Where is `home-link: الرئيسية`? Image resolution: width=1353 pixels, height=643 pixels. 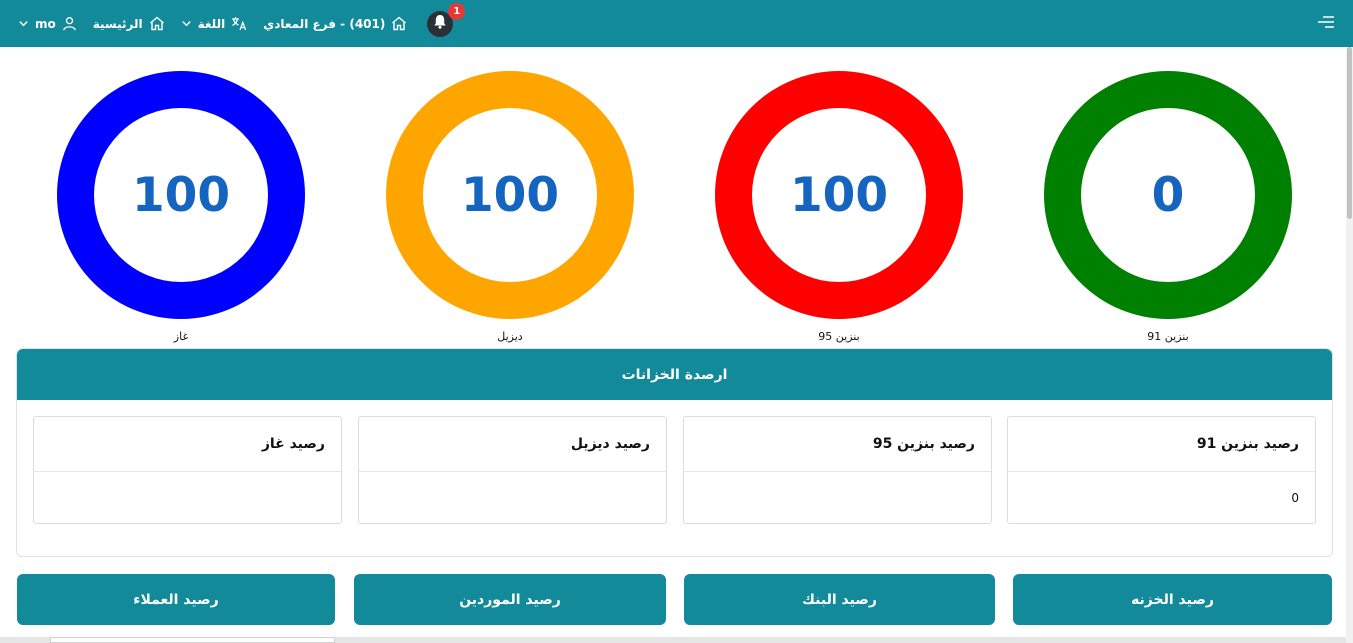 home-link: الرئيسية is located at coordinates (129, 23).